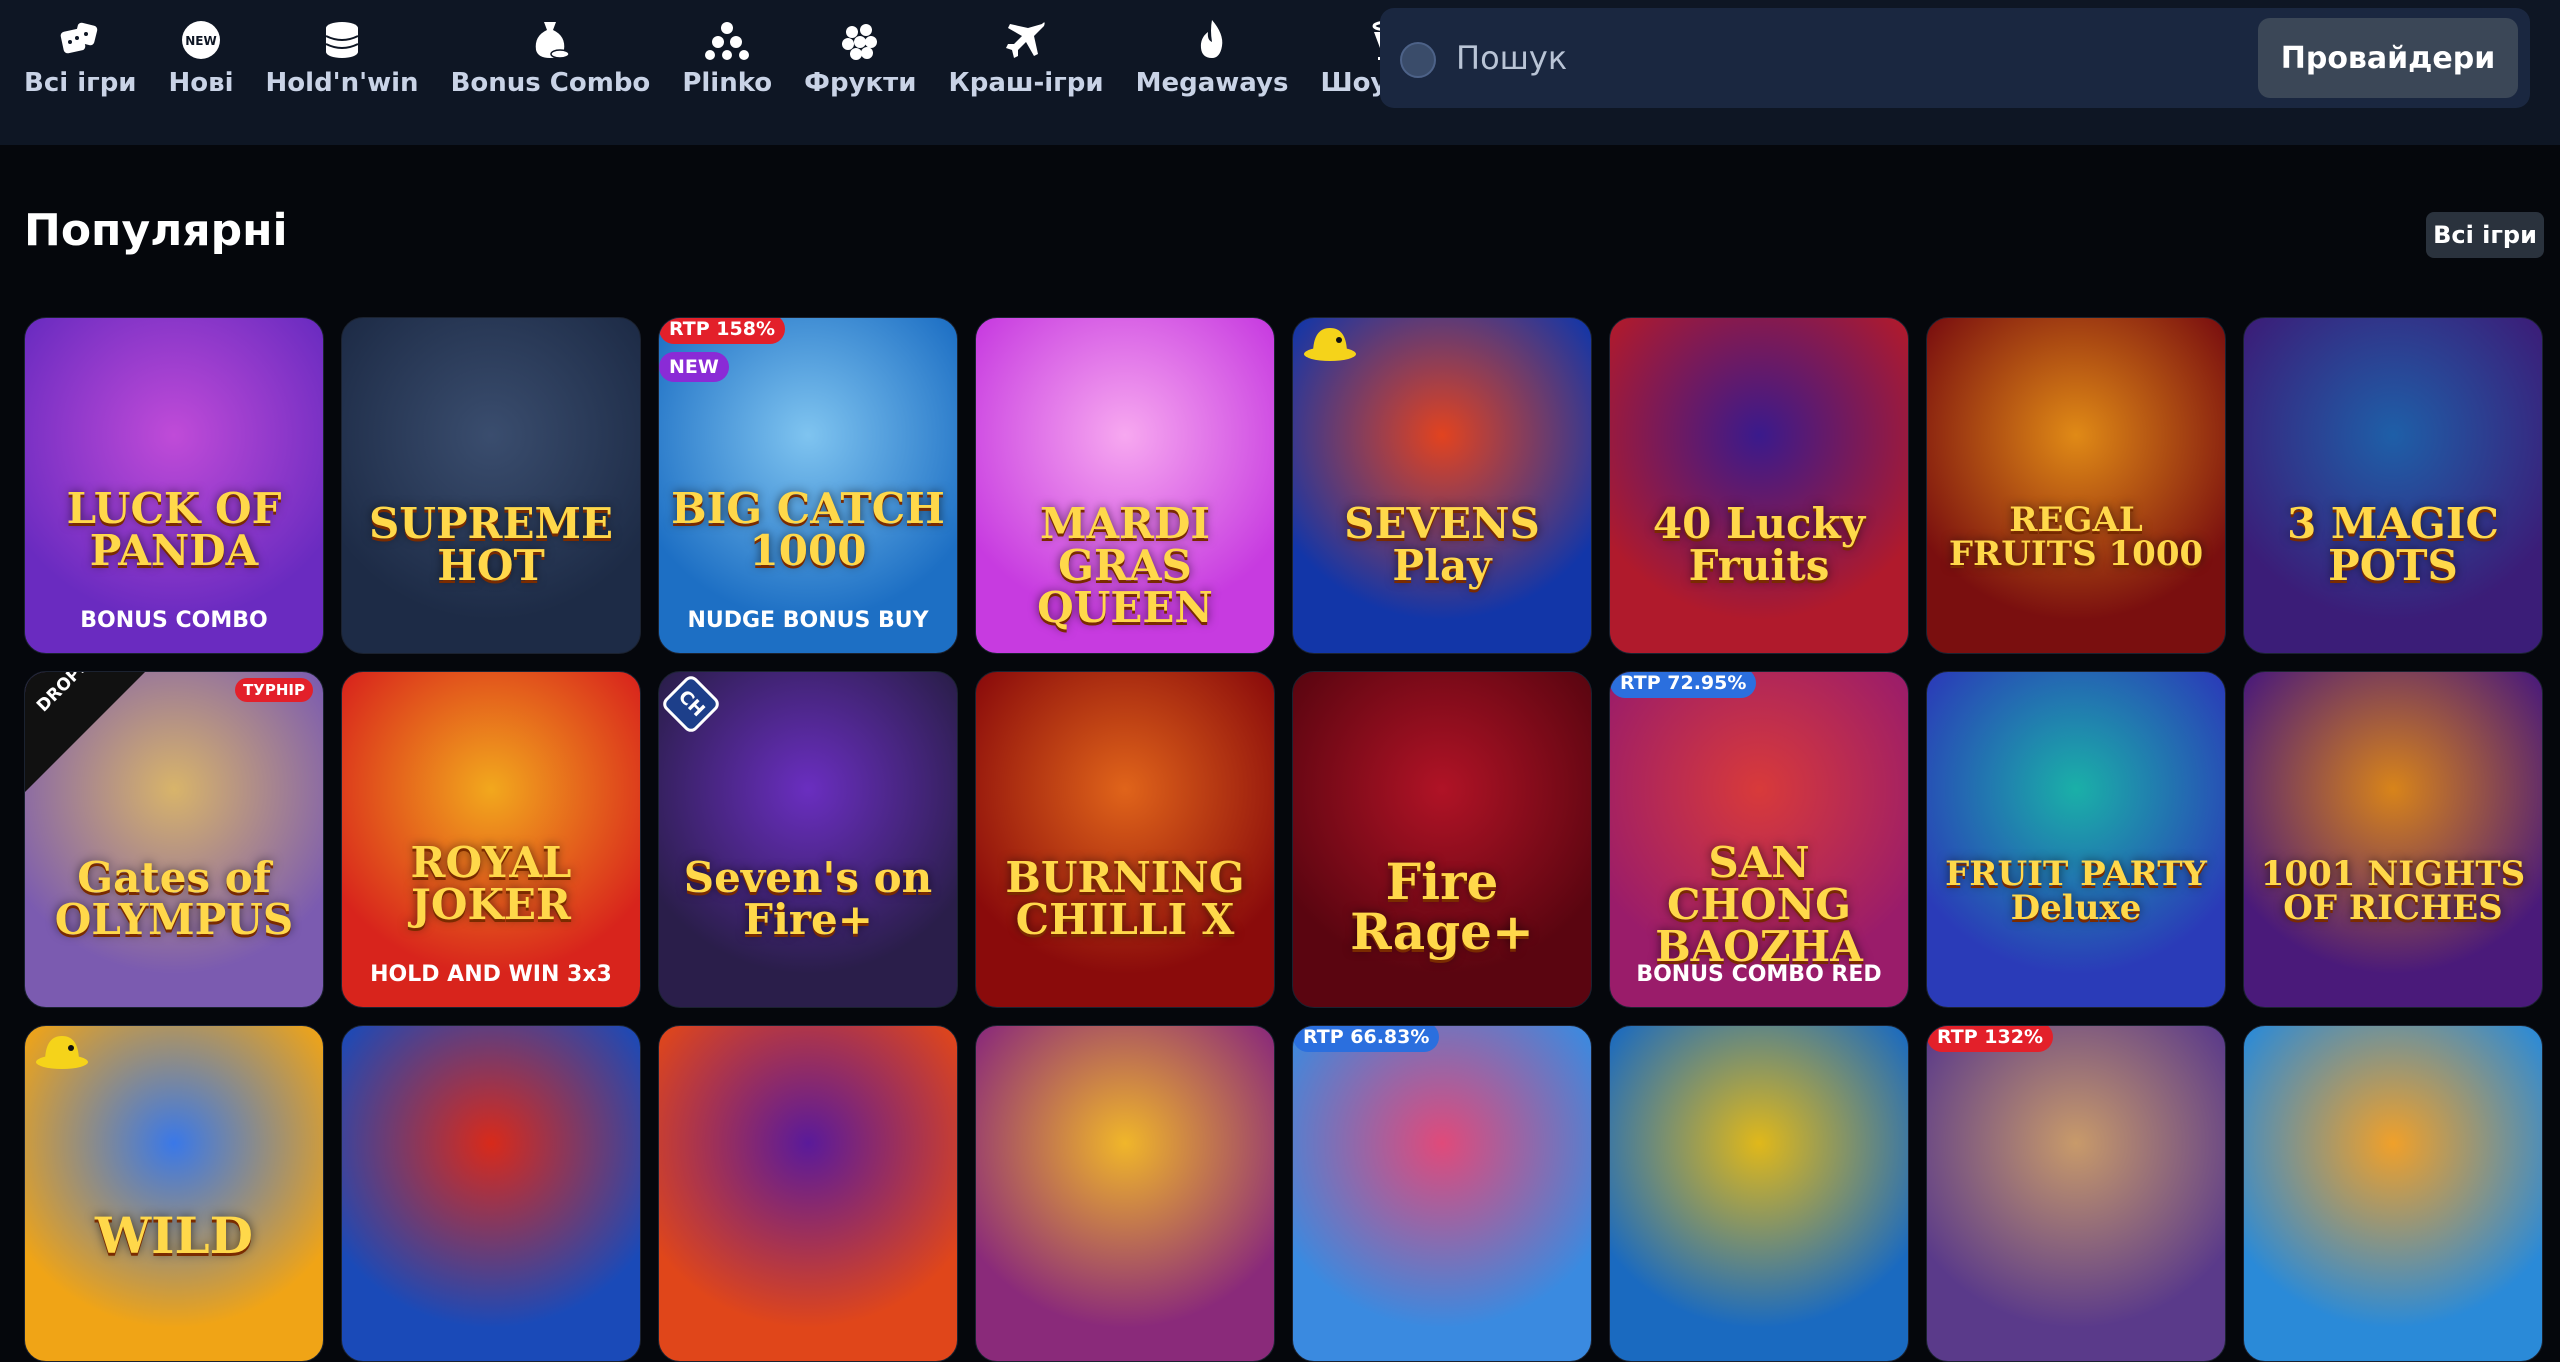 This screenshot has height=1362, width=2560. I want to click on category-label: Всі ігри, so click(80, 83).